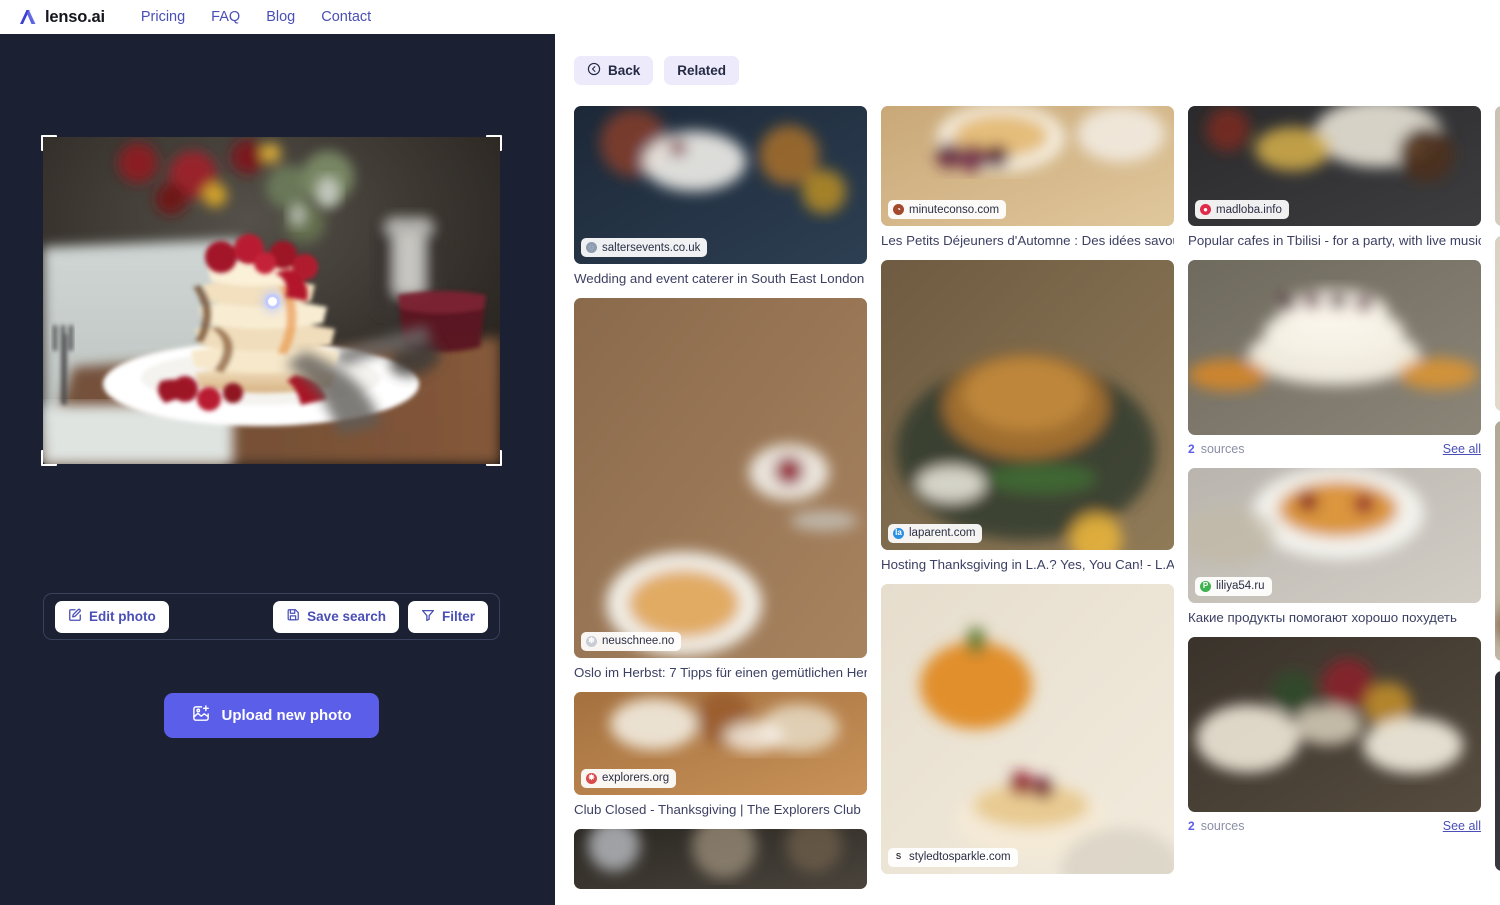 This screenshot has height=905, width=1500. I want to click on sources-row: 2 sources See all, so click(1334, 826).